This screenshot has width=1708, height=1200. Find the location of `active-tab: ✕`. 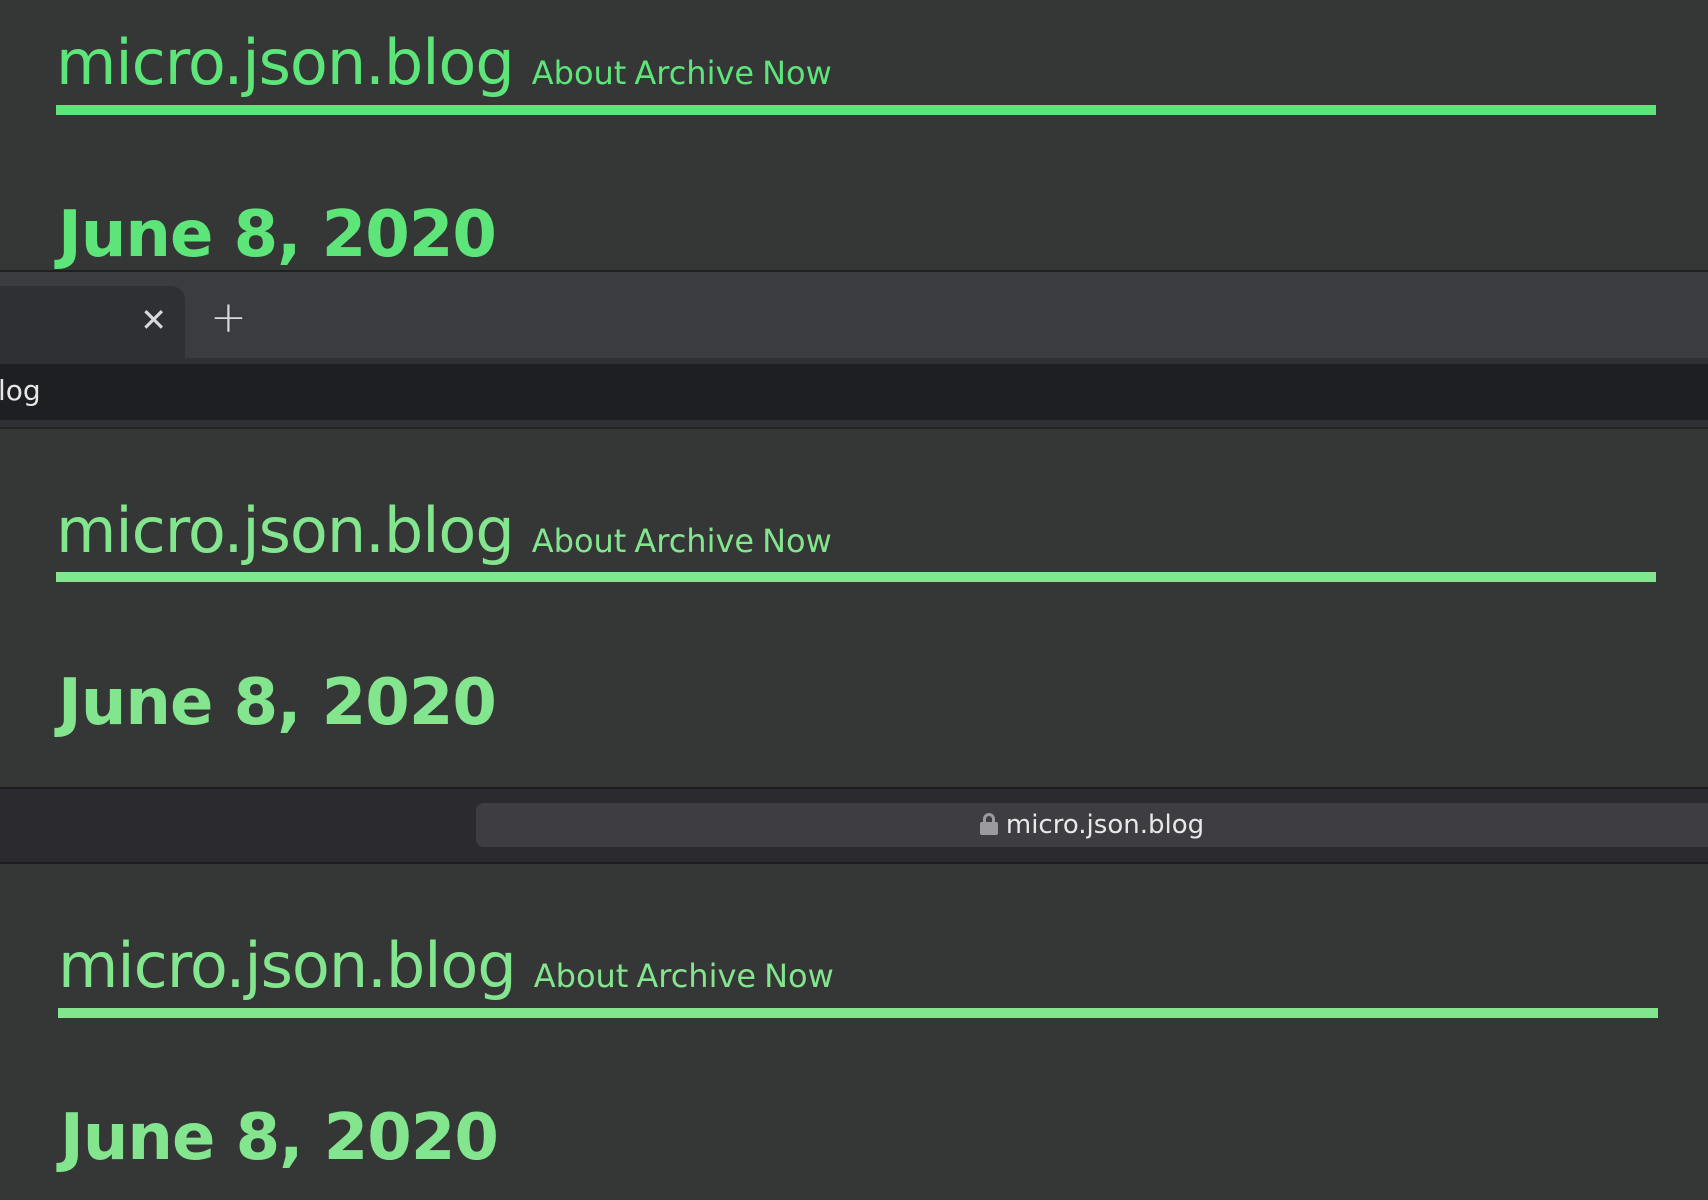

active-tab: ✕ is located at coordinates (92, 322).